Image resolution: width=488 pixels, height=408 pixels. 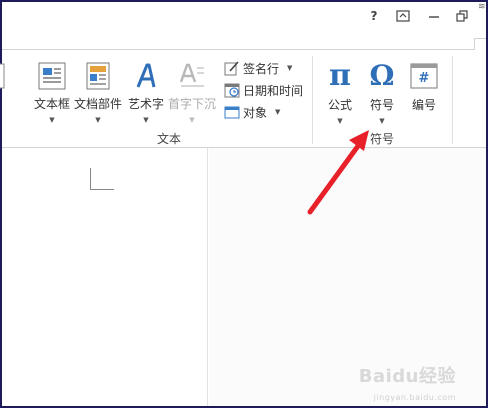 I want to click on red-arrow-annotation, so click(x=338, y=172).